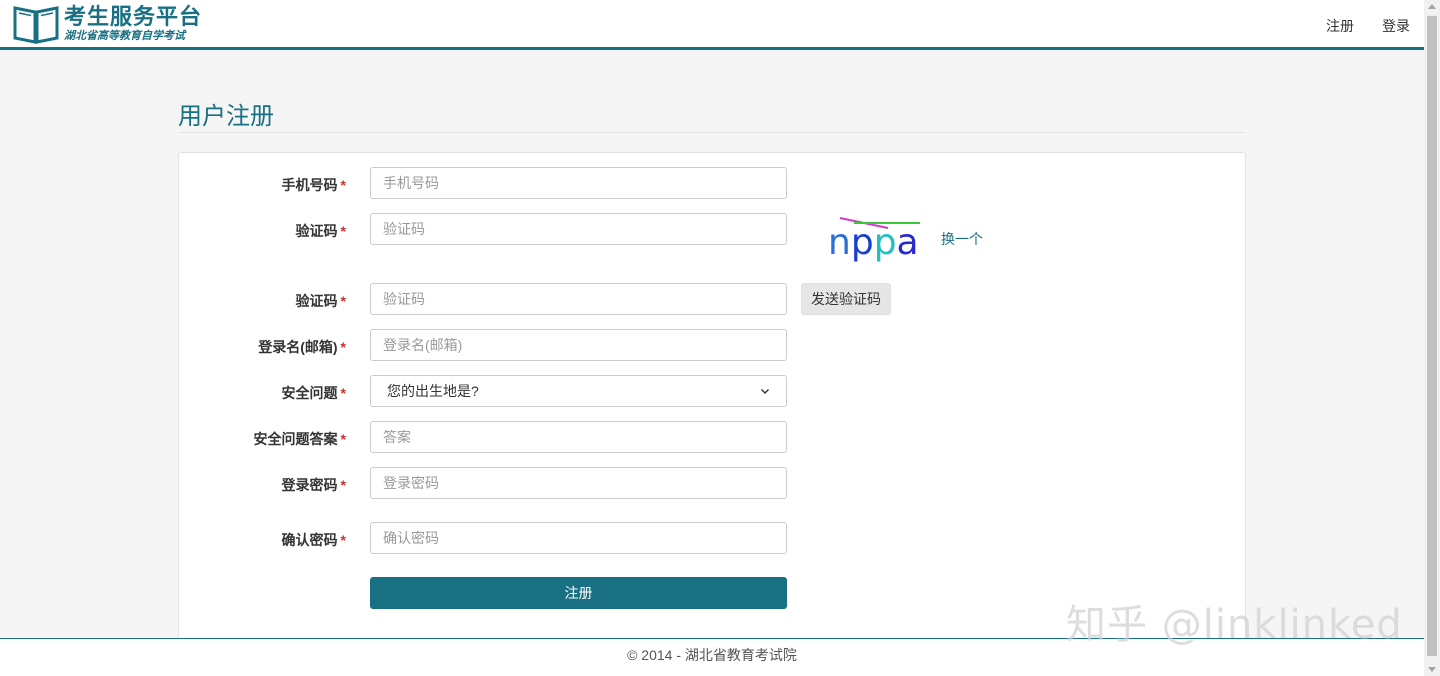 Image resolution: width=1440 pixels, height=676 pixels. I want to click on label-security-answer: 安全问题答案 *, so click(261, 439).